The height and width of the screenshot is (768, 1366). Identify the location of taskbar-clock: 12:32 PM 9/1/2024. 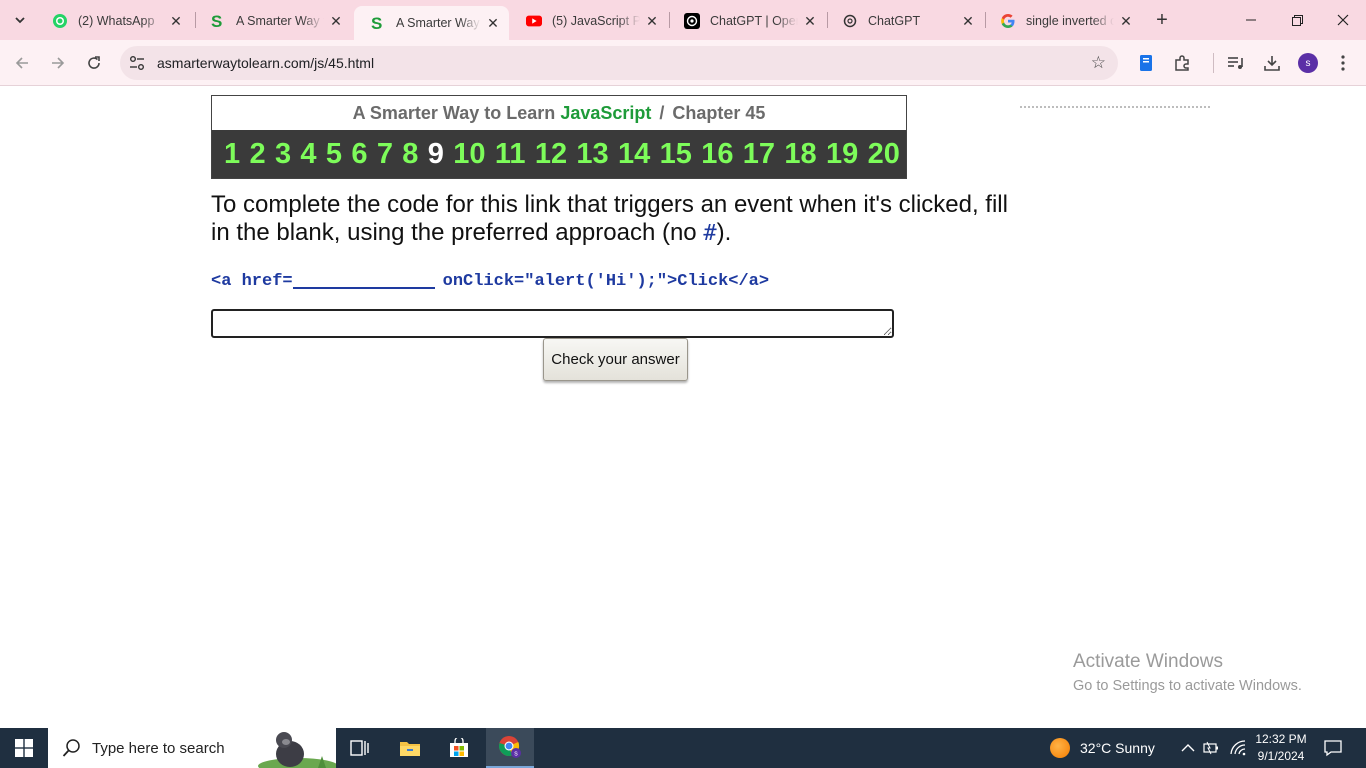
(1281, 748).